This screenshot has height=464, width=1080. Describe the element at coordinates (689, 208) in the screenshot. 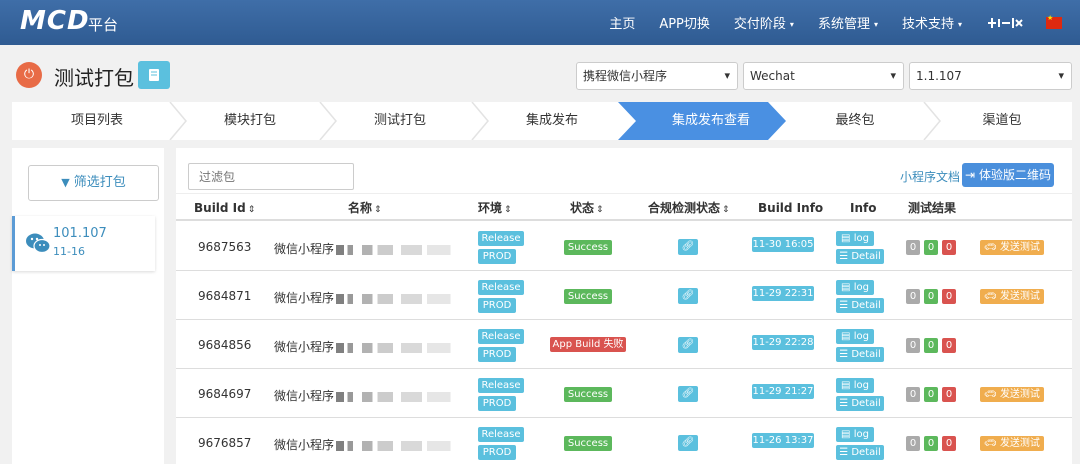

I see `col-compliance-status: 合规检测状态 ⇕` at that location.